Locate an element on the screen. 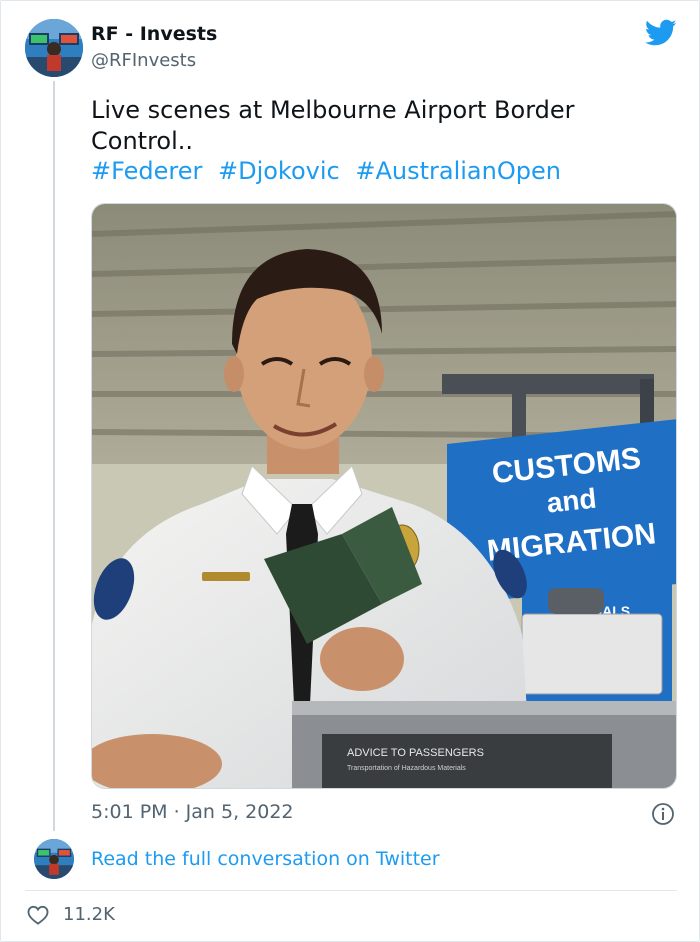  hashtag-link: #AustralianOpen is located at coordinates (458, 171).